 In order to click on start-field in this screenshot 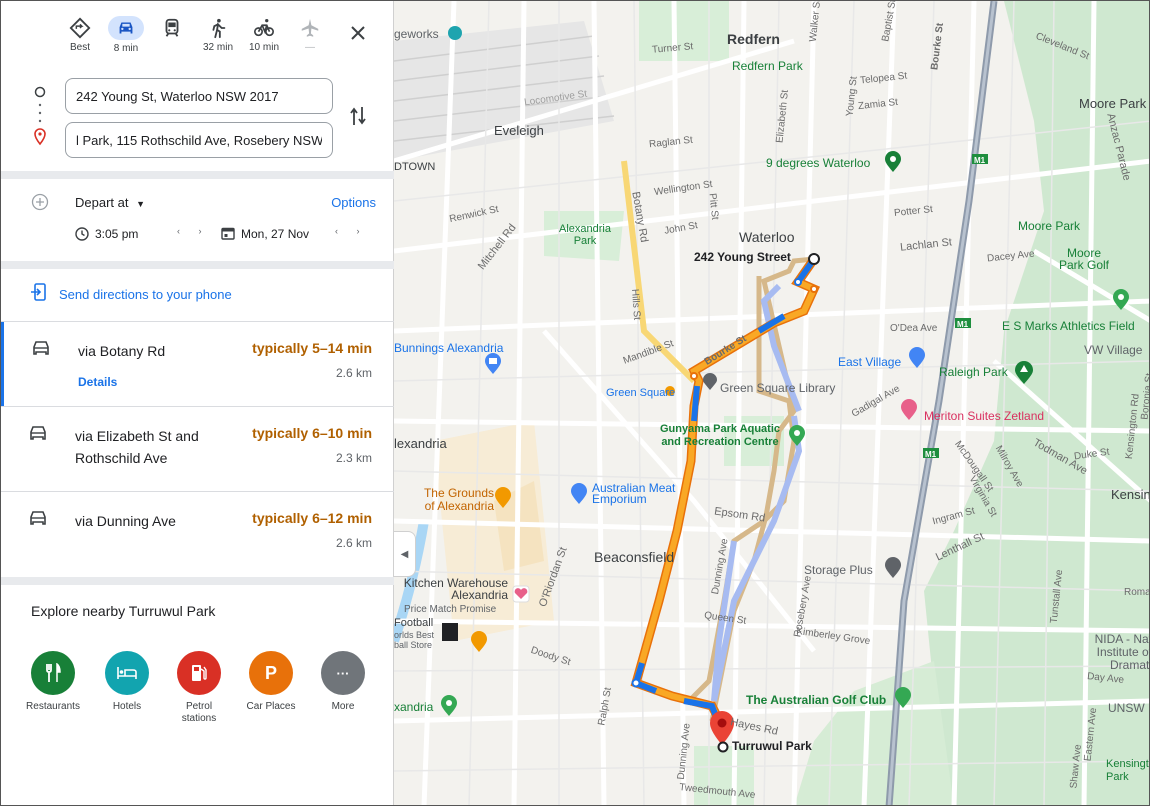, I will do `click(199, 96)`.